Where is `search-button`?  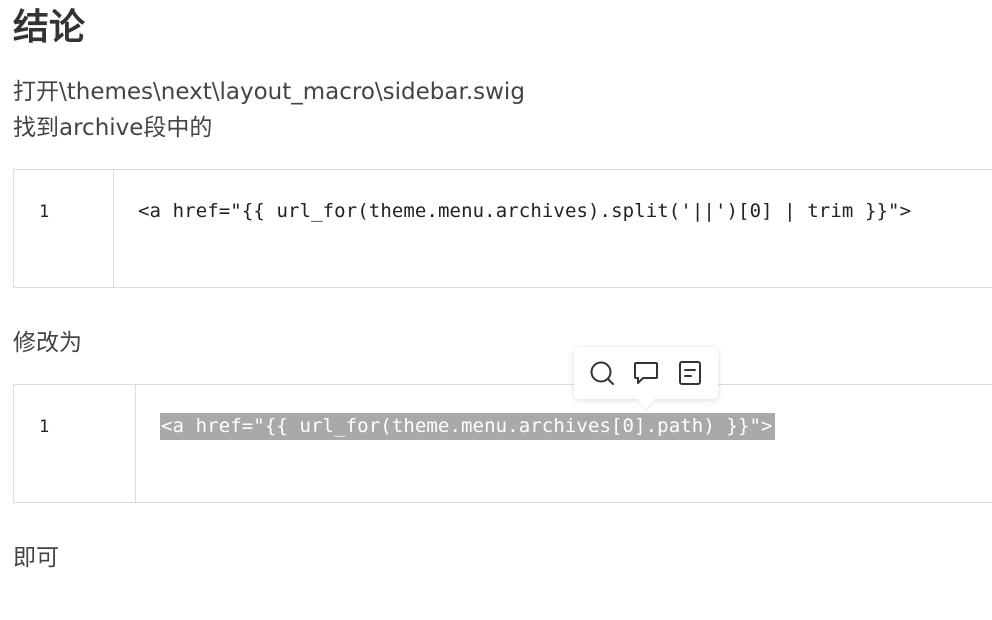 search-button is located at coordinates (602, 373).